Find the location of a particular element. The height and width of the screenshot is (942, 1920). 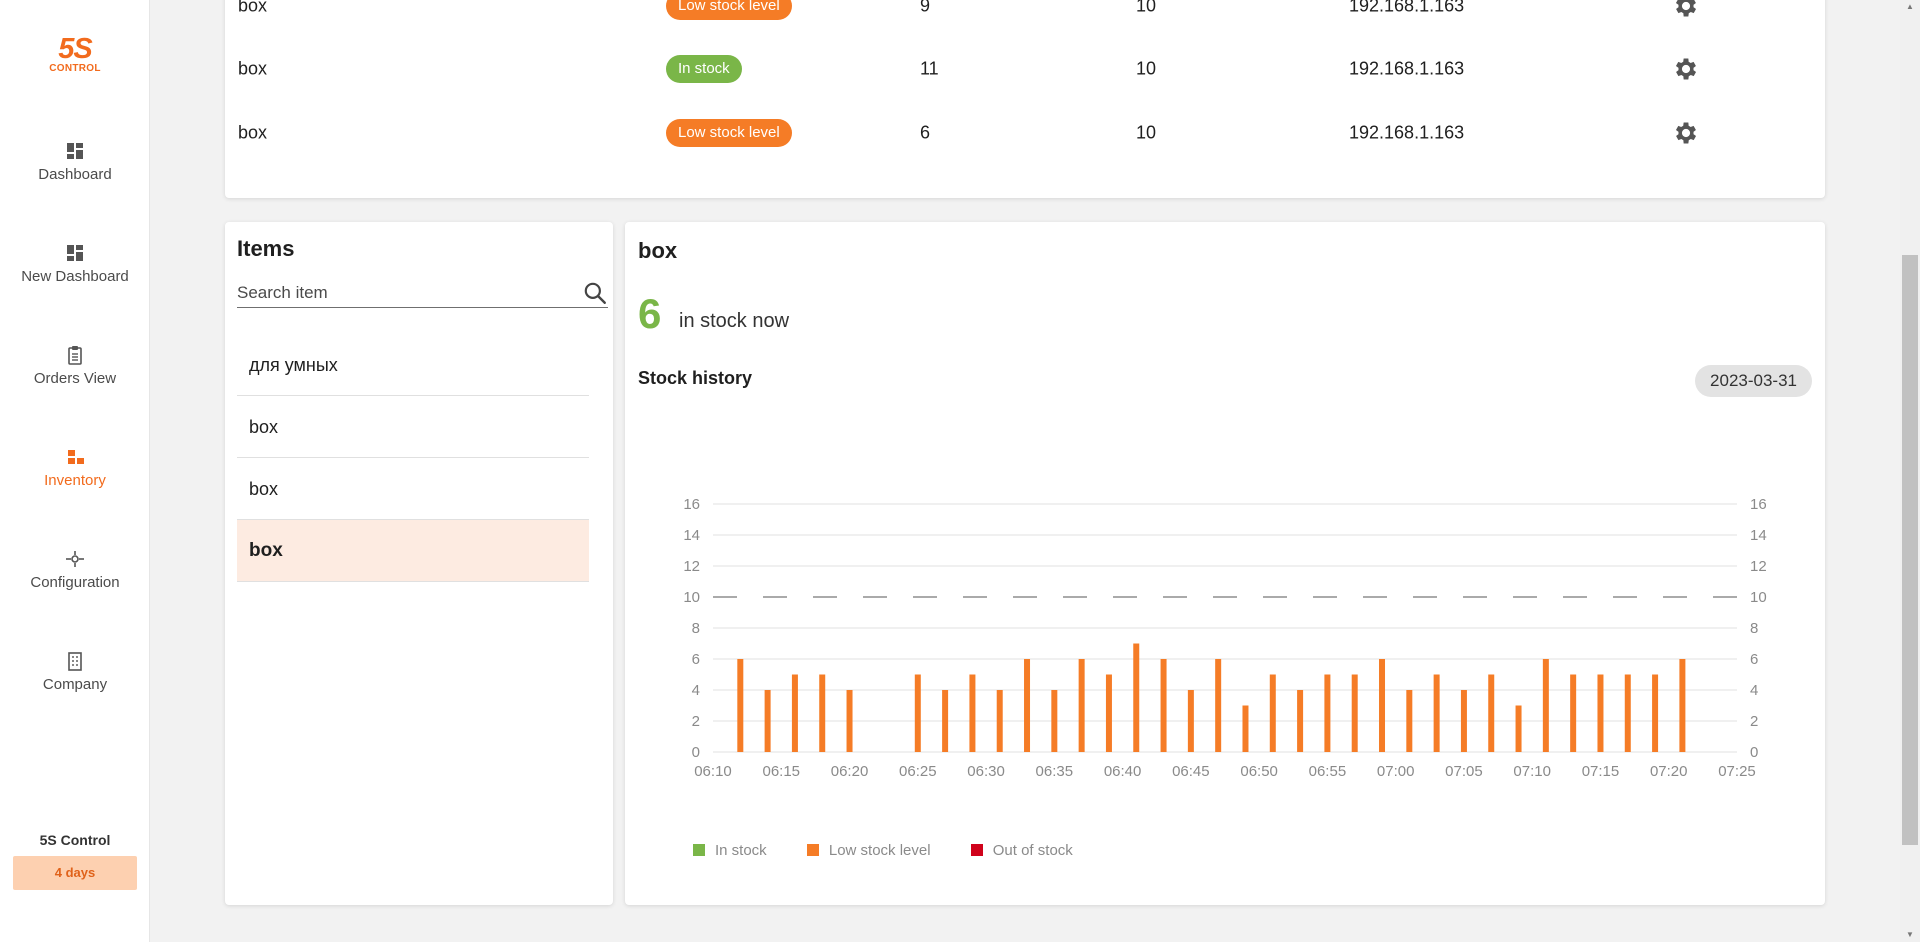

table-row: box Low stock level 6 10 192.168.1.163 is located at coordinates (1025, 133).